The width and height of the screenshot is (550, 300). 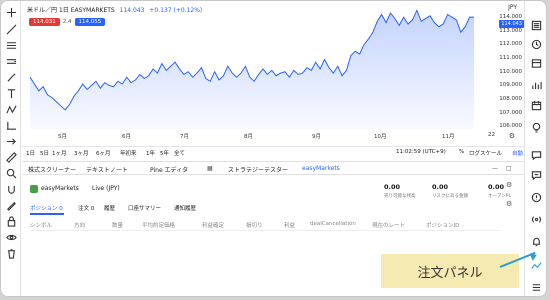 I want to click on percent-toggle: %, so click(x=461, y=152).